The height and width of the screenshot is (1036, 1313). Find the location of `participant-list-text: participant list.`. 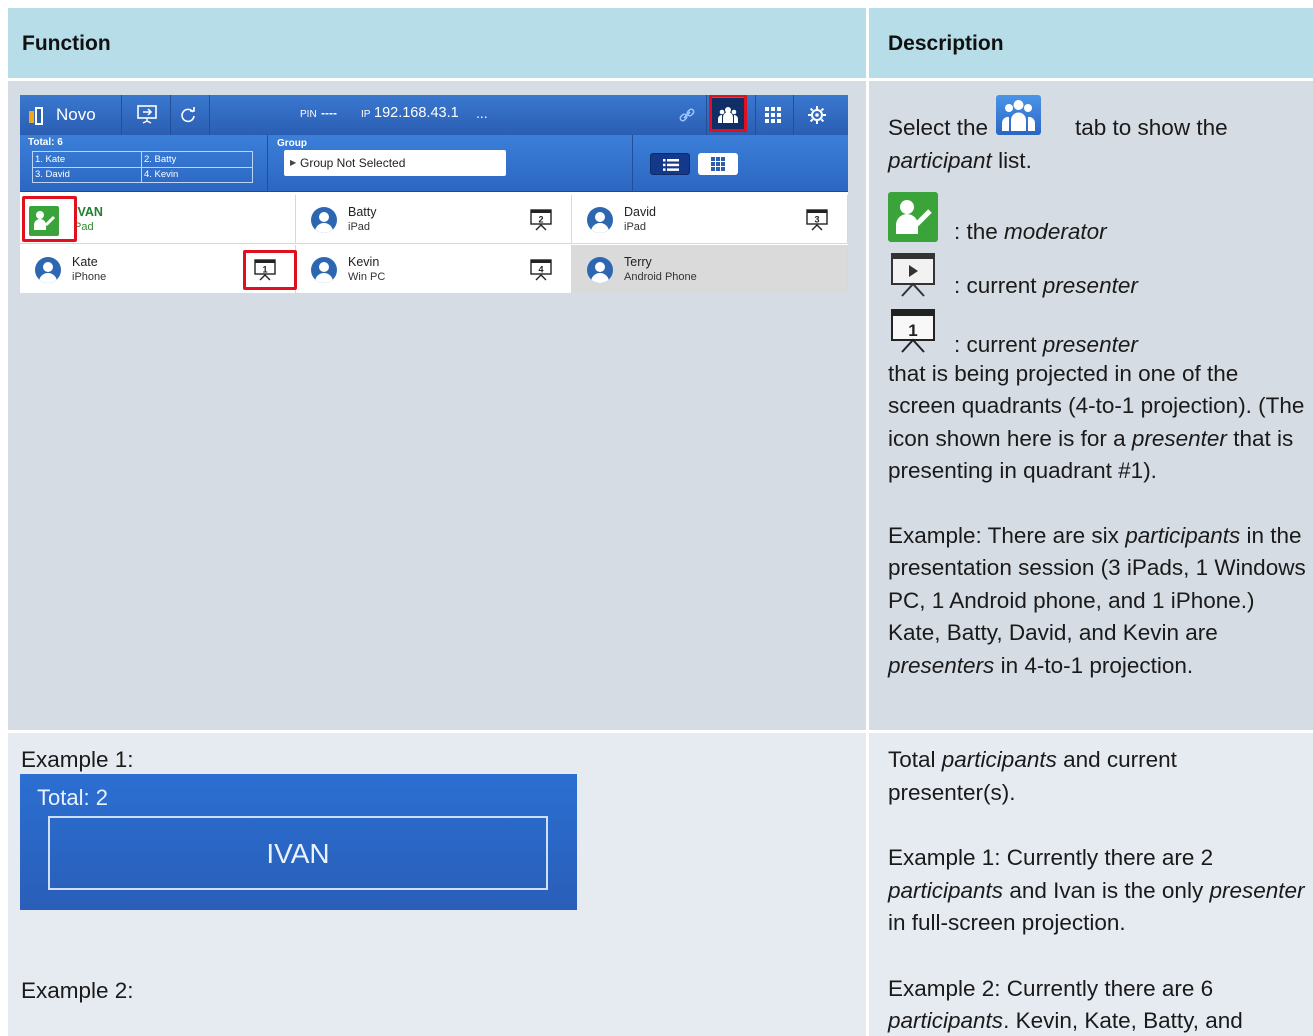

participant-list-text: participant list. is located at coordinates (960, 160).